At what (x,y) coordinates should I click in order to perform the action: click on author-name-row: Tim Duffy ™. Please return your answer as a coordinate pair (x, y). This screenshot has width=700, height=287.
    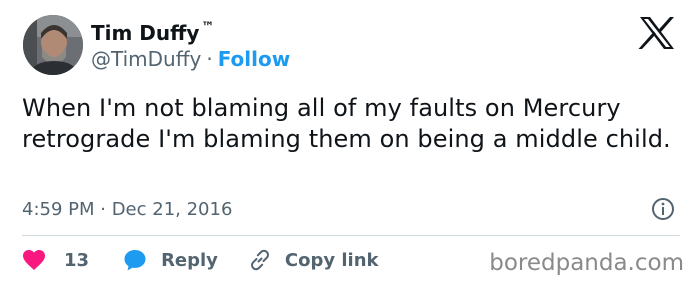
    Looking at the image, I should click on (152, 32).